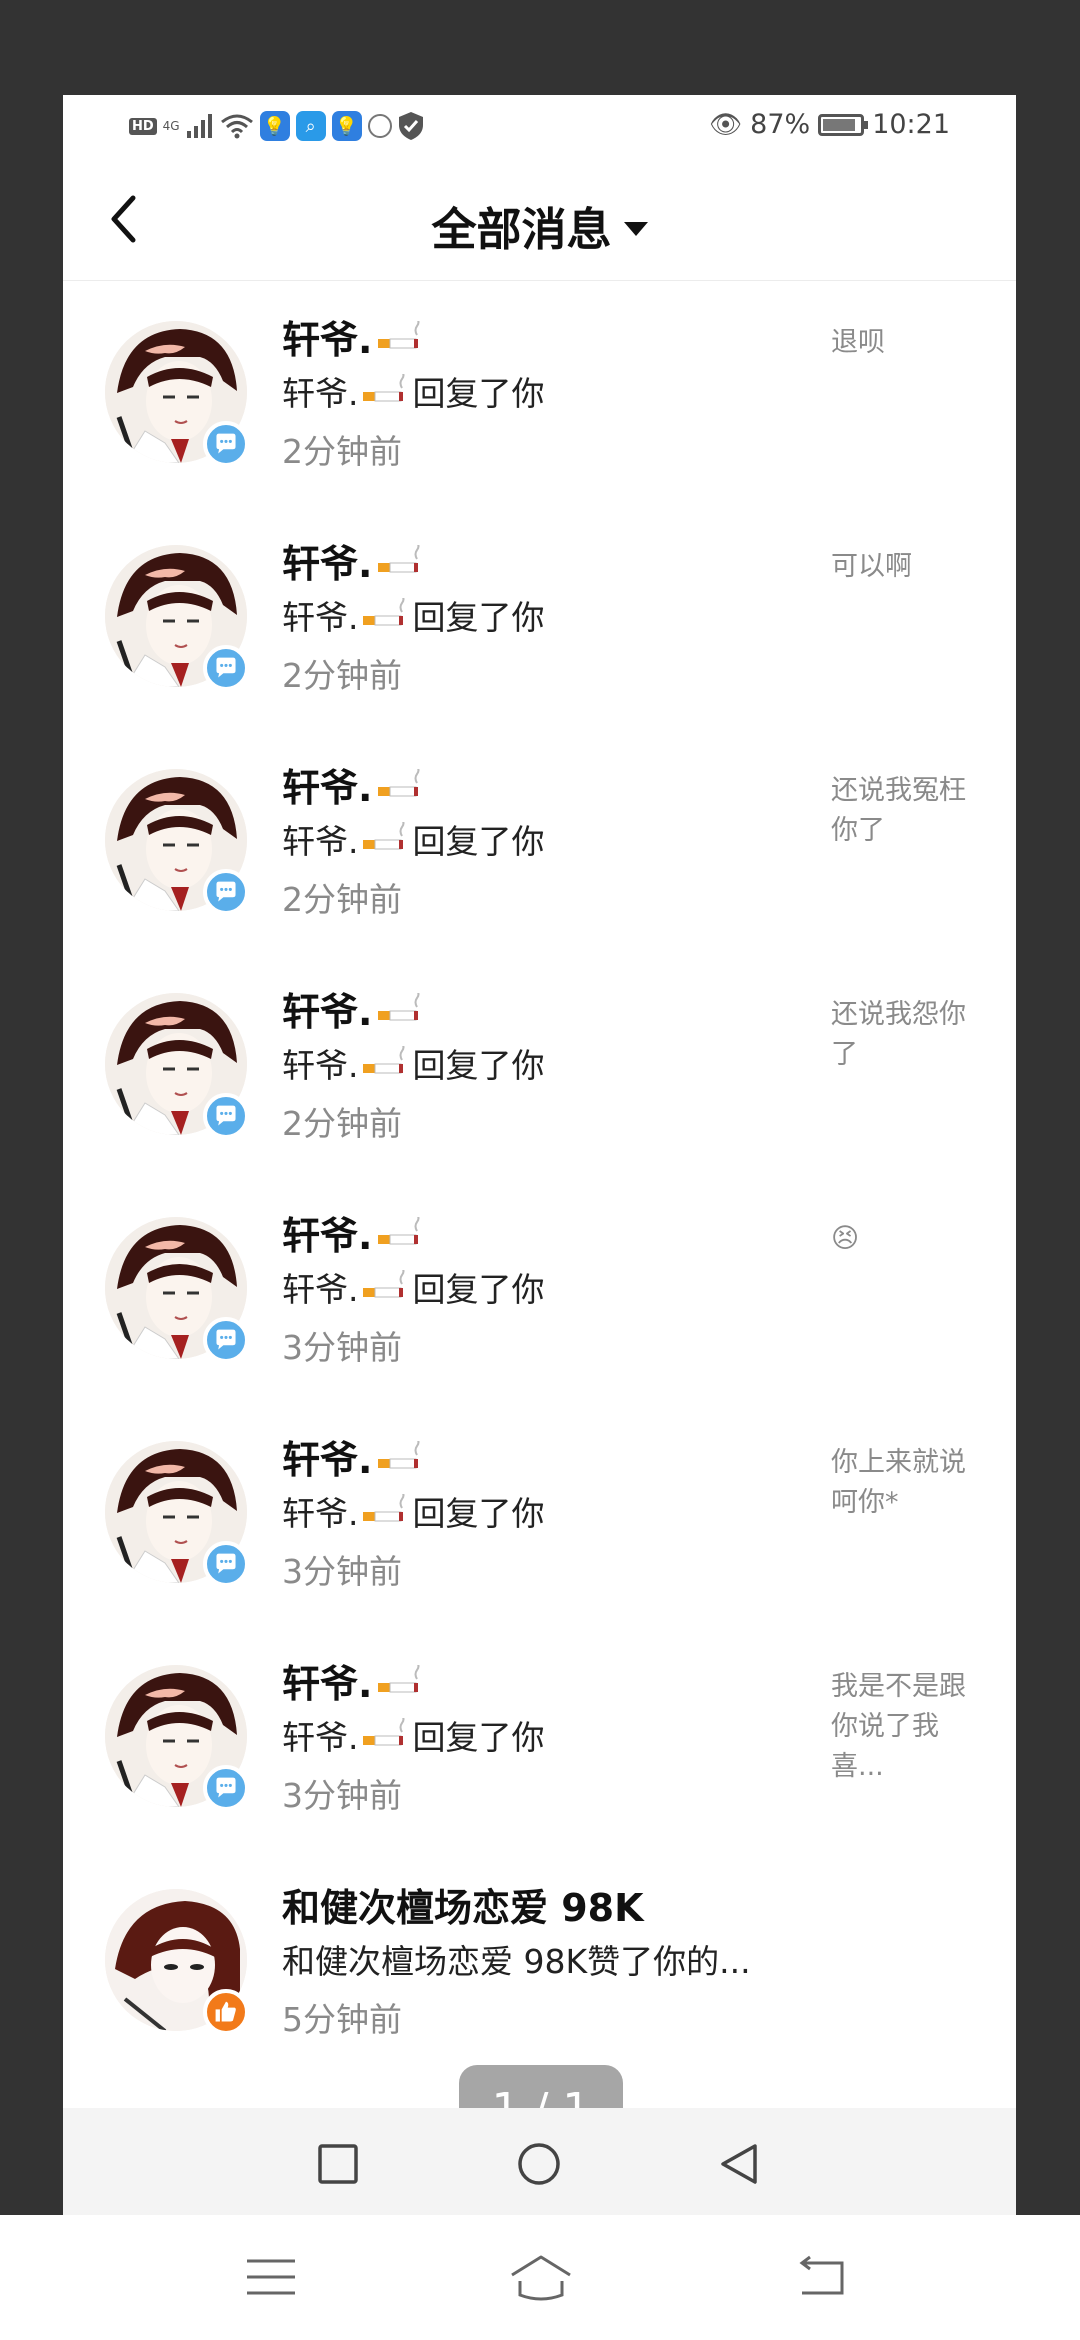  Describe the element at coordinates (726, 124) in the screenshot. I see `eye-icon: 👁` at that location.